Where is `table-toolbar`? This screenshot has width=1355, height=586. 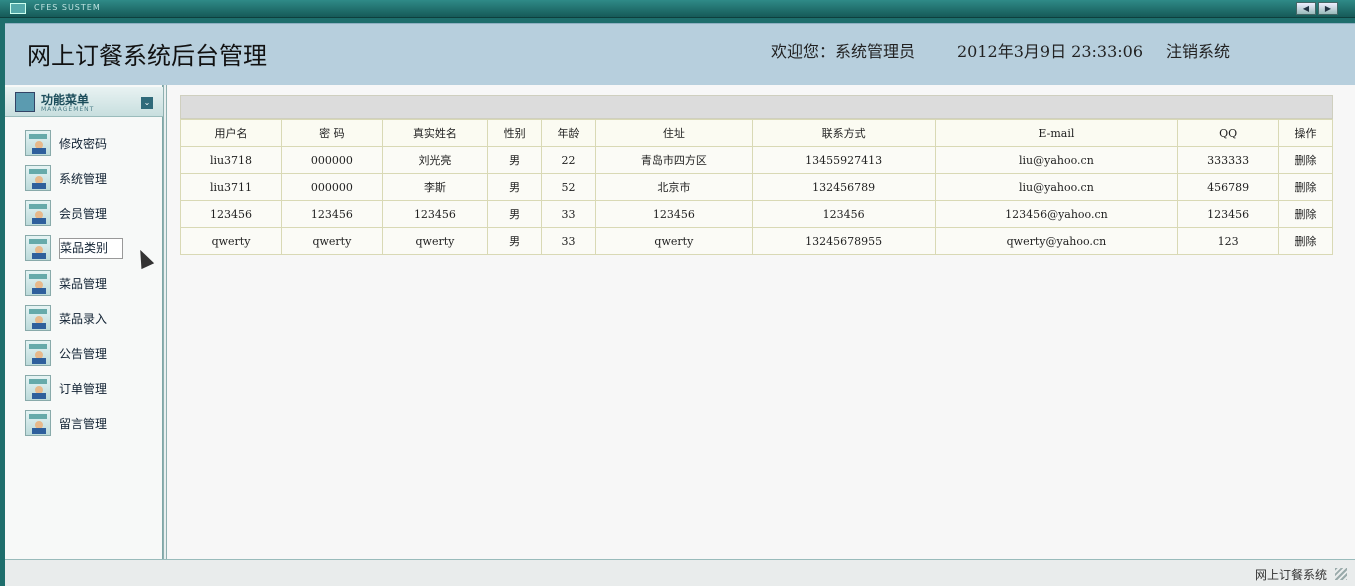 table-toolbar is located at coordinates (756, 107).